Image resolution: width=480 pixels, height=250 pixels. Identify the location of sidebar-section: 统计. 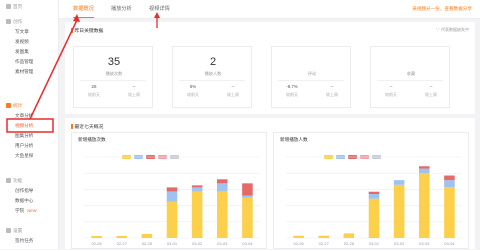
(11, 106).